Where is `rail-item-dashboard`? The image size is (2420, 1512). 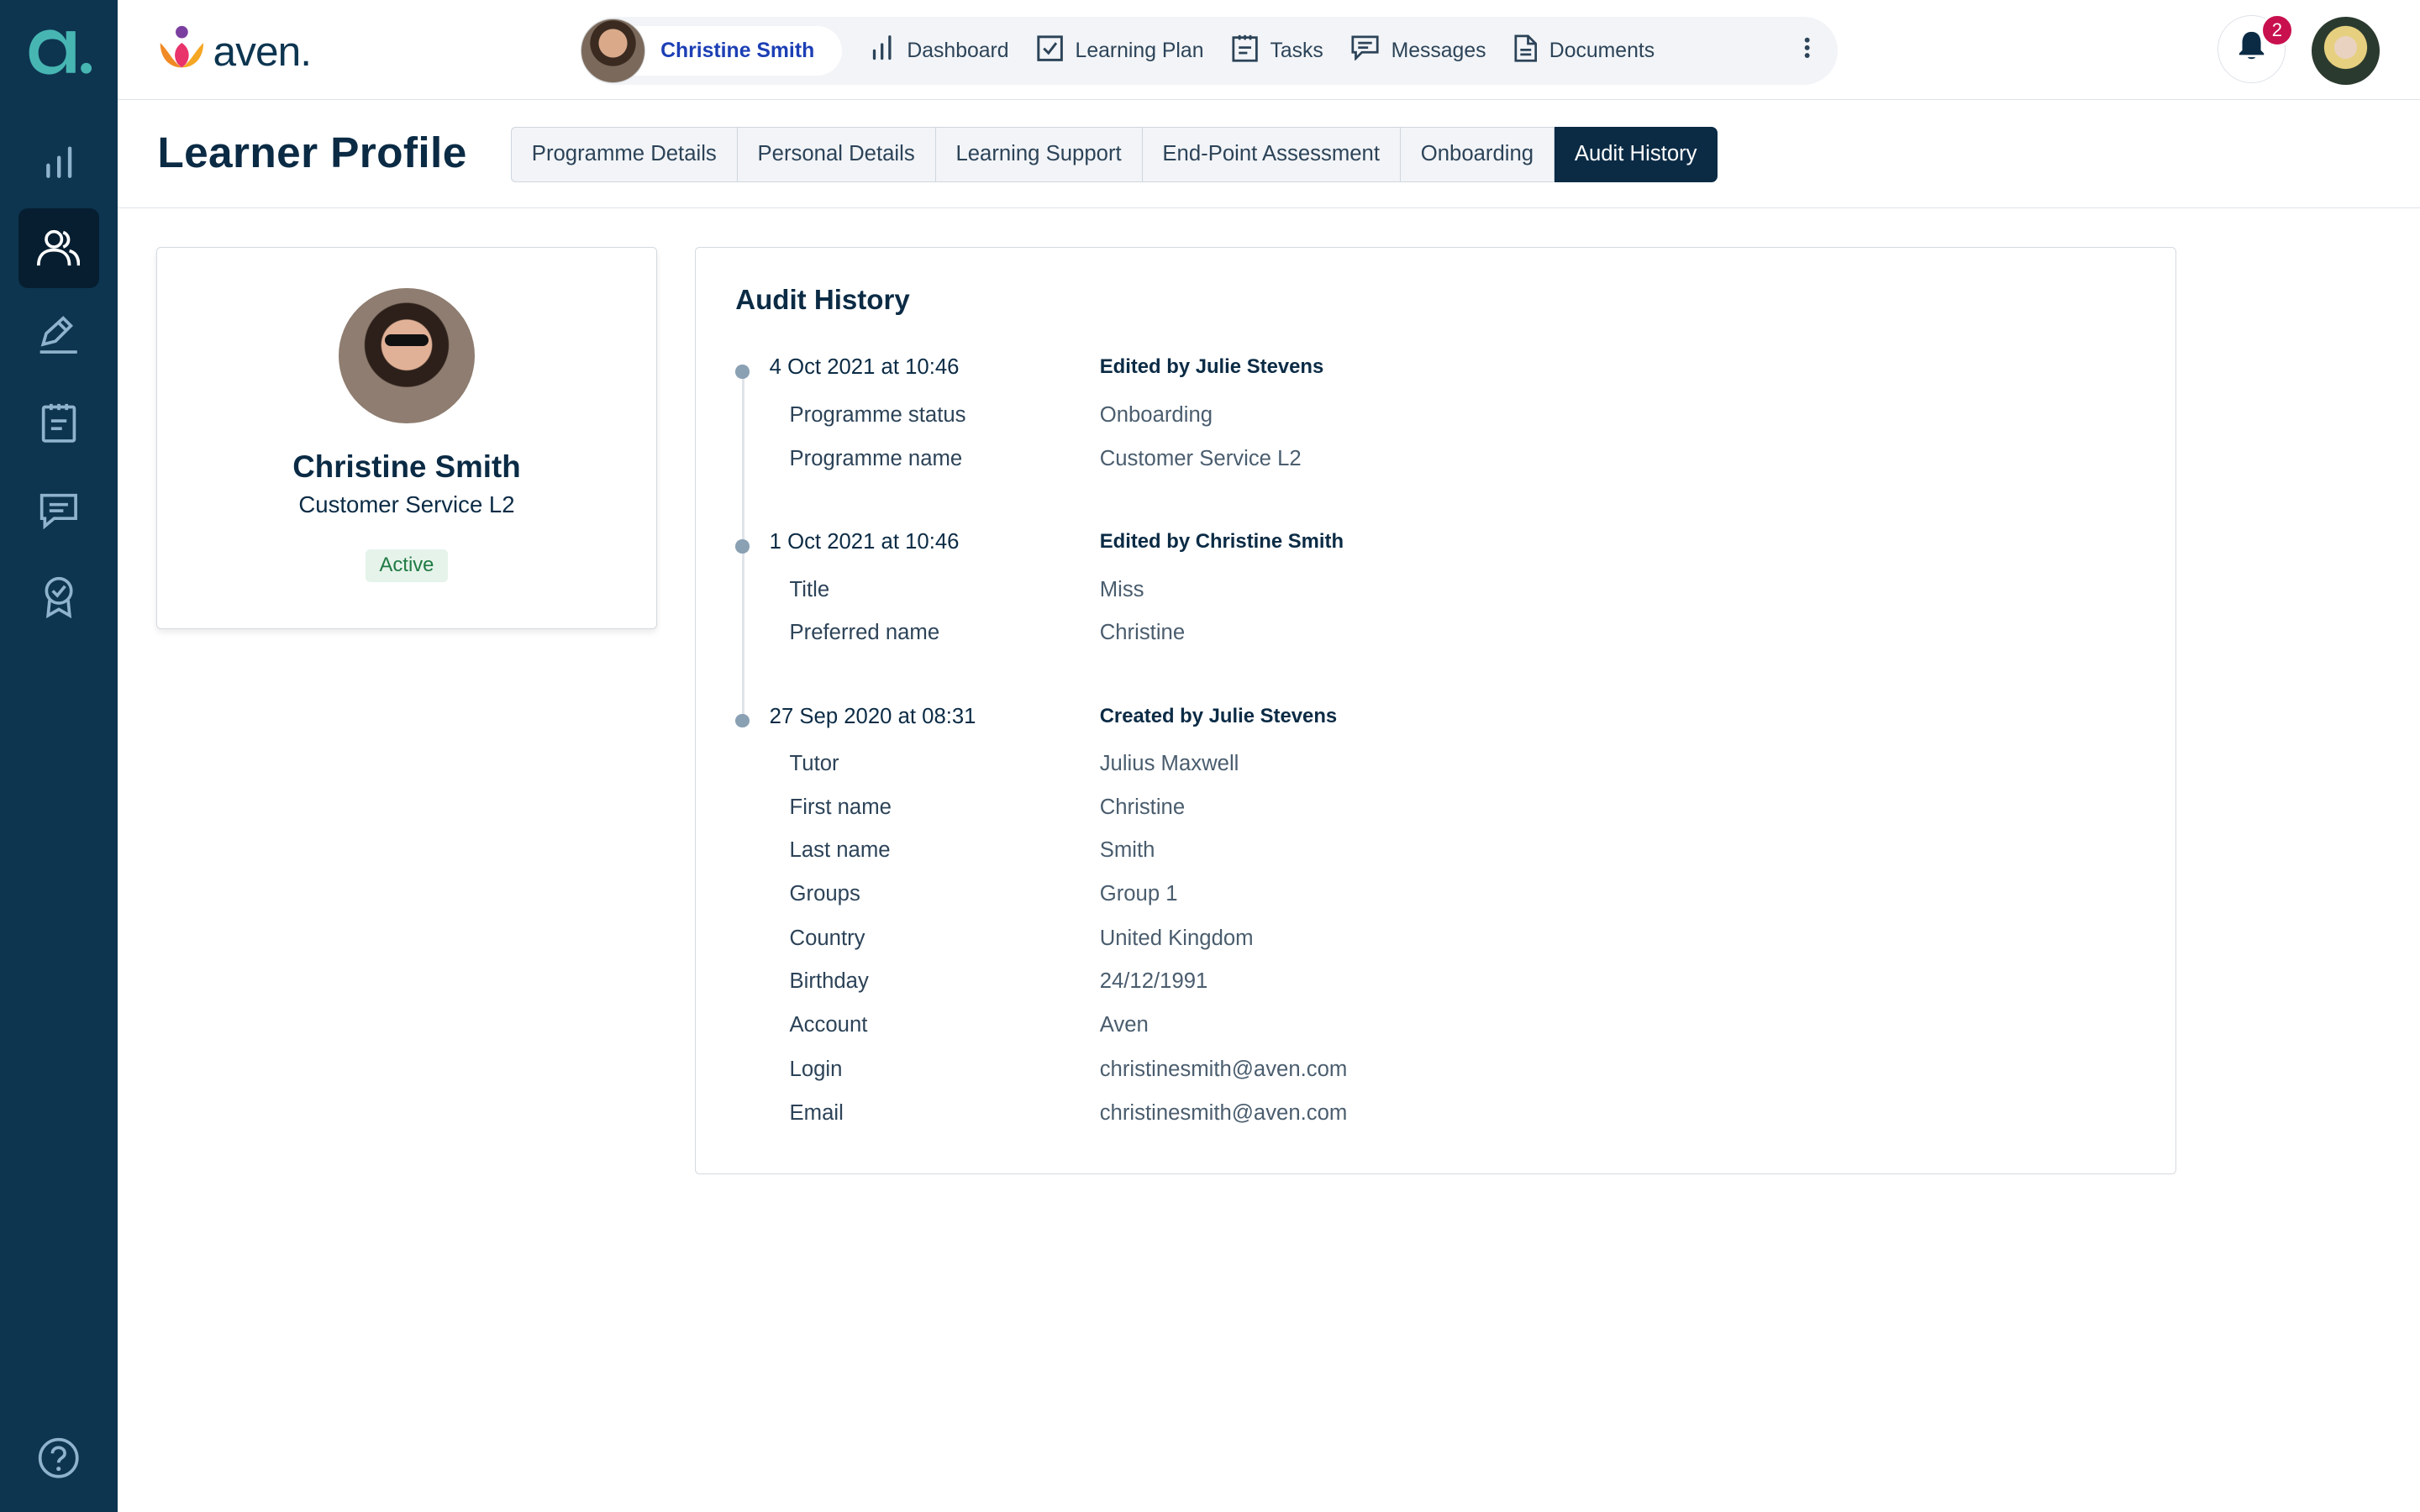
rail-item-dashboard is located at coordinates (58, 162).